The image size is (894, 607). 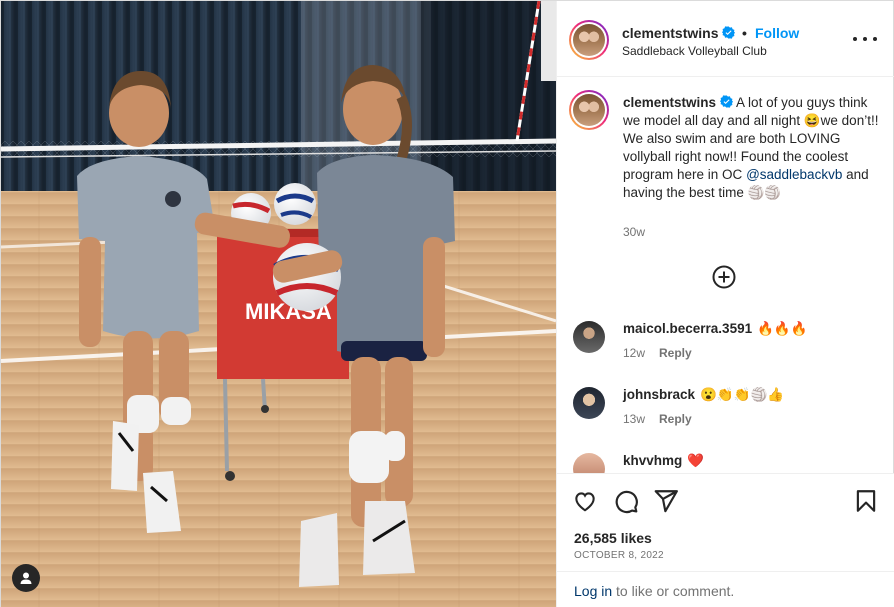 I want to click on comment-text: 🔥🔥🔥, so click(x=782, y=328).